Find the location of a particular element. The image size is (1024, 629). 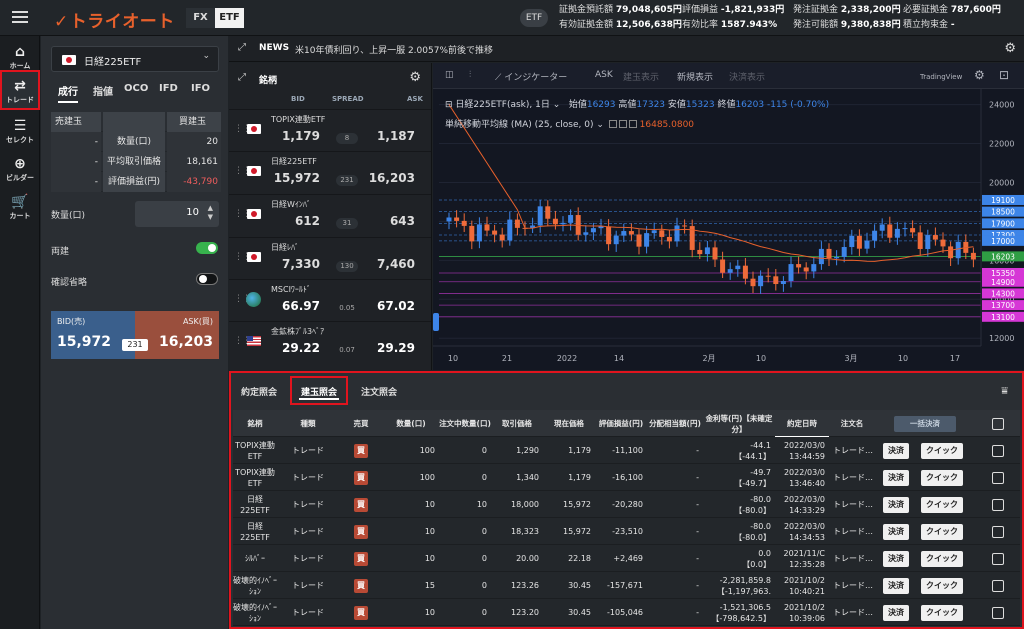

list-item: ⋮⋮ MSCIﾜｰﾙﾄﾞ 66.97 0.05 67.02 is located at coordinates (330, 300).